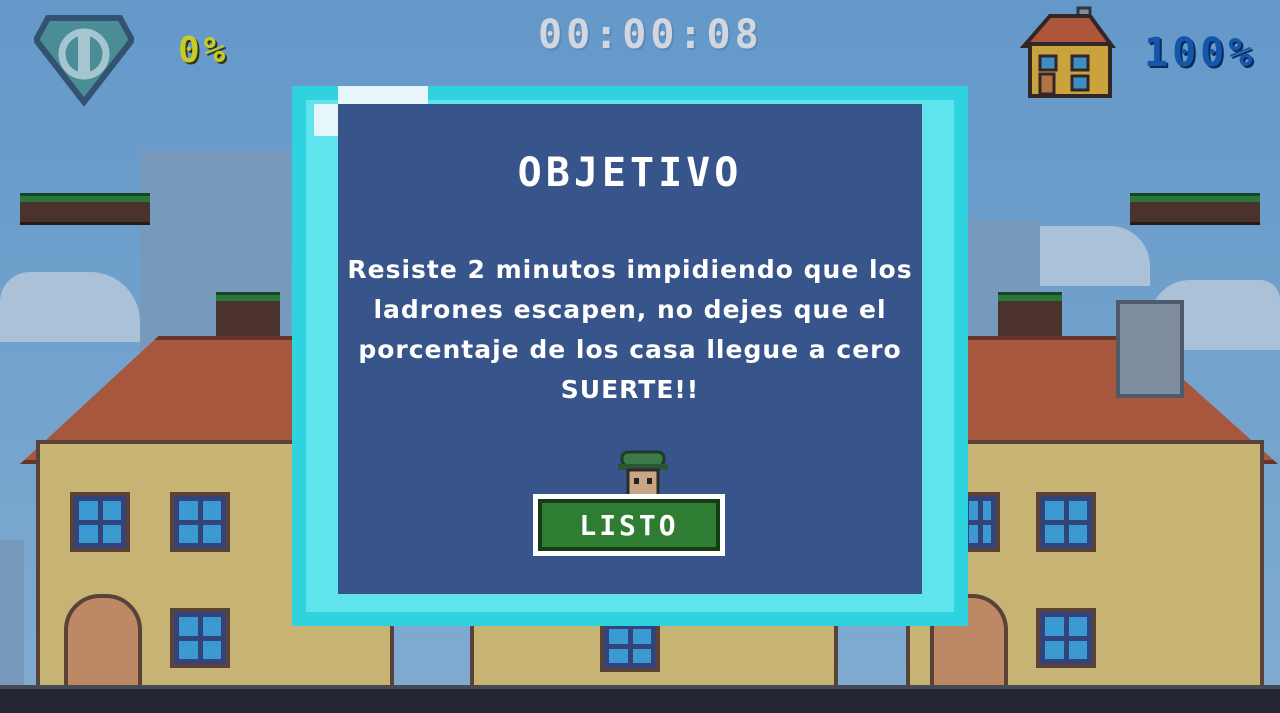 The width and height of the screenshot is (1280, 713). I want to click on ready-button: LISTO, so click(629, 525).